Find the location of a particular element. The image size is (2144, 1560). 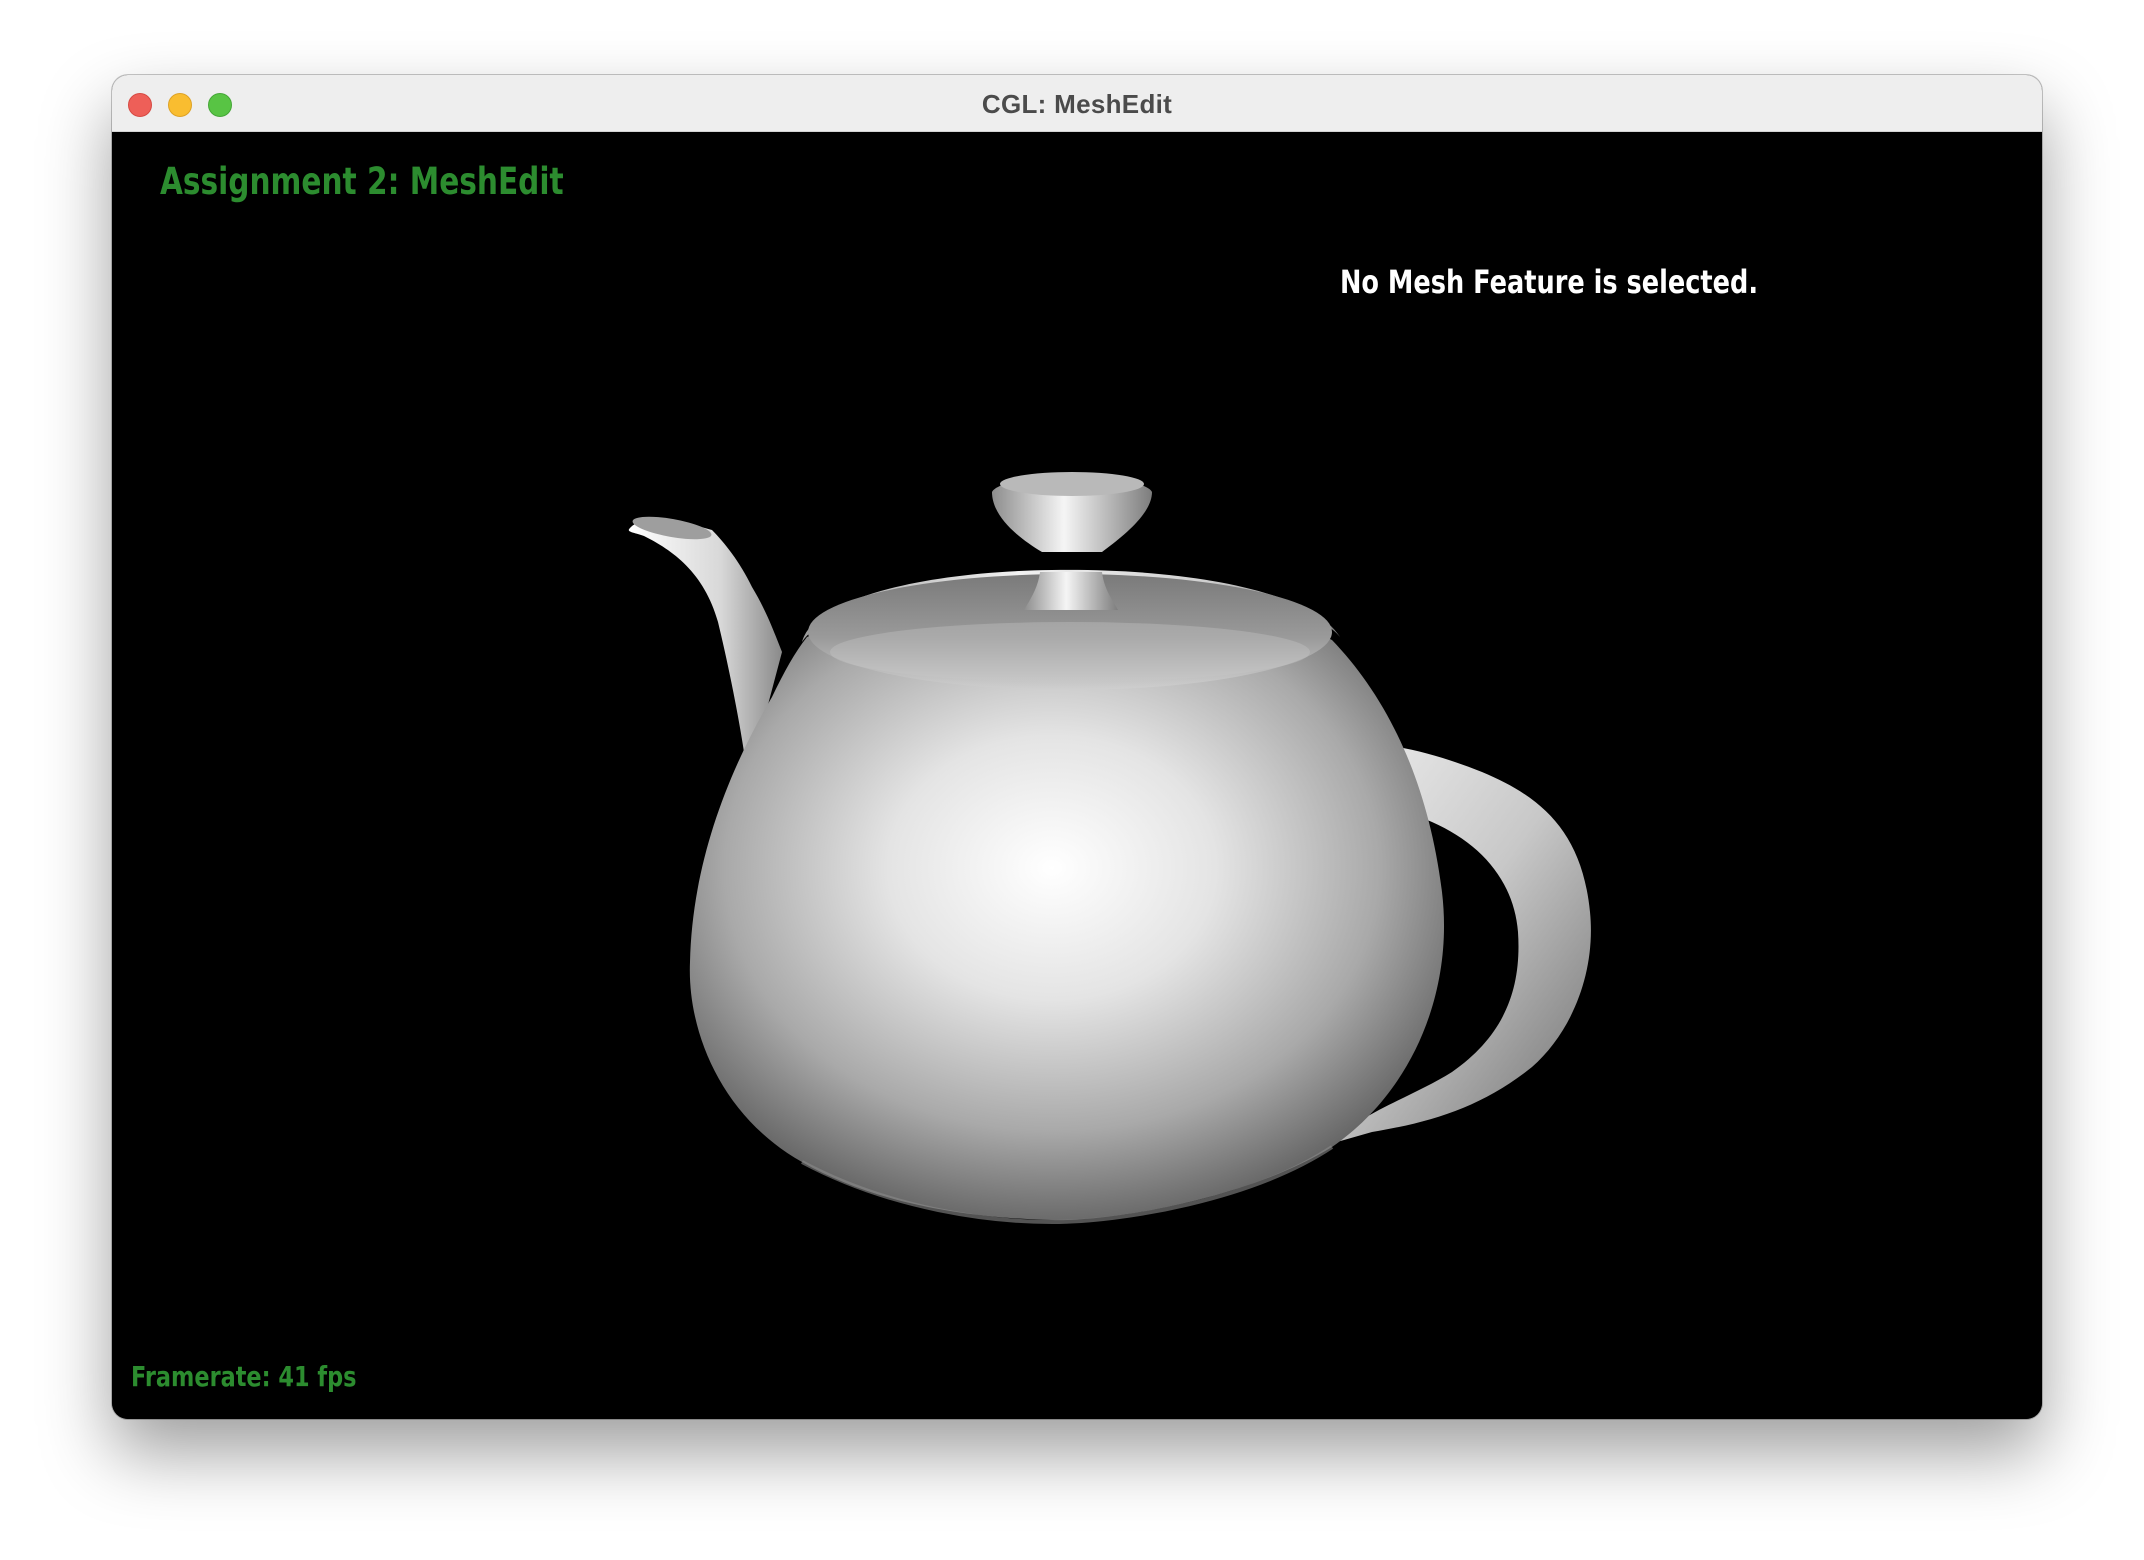

window-title: CGL: MeshEdit is located at coordinates (1077, 104).